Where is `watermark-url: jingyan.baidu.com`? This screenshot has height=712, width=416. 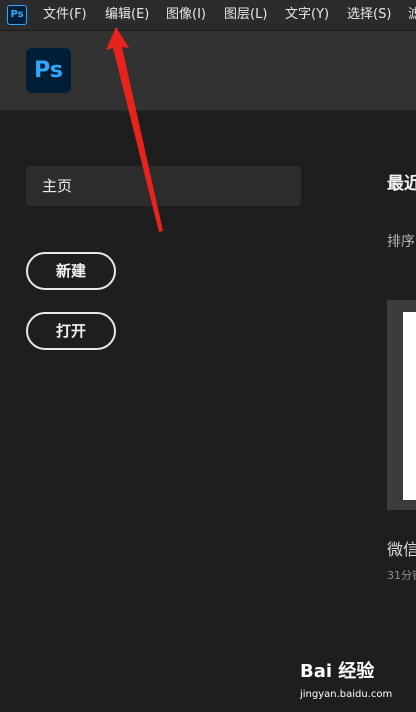 watermark-url: jingyan.baidu.com is located at coordinates (346, 694).